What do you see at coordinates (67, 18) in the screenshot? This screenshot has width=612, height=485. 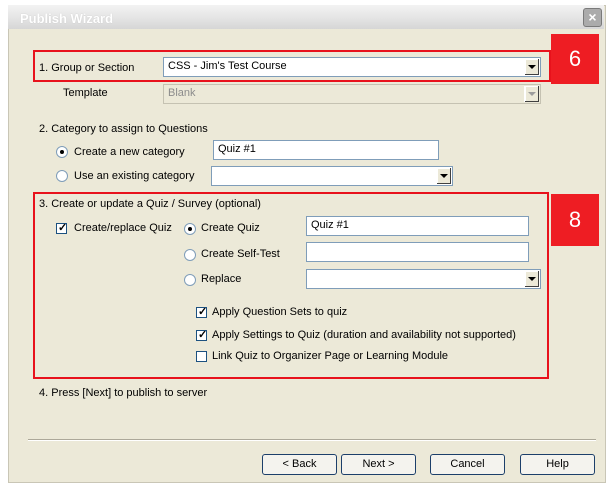 I see `window-title: Publish Wizard` at bounding box center [67, 18].